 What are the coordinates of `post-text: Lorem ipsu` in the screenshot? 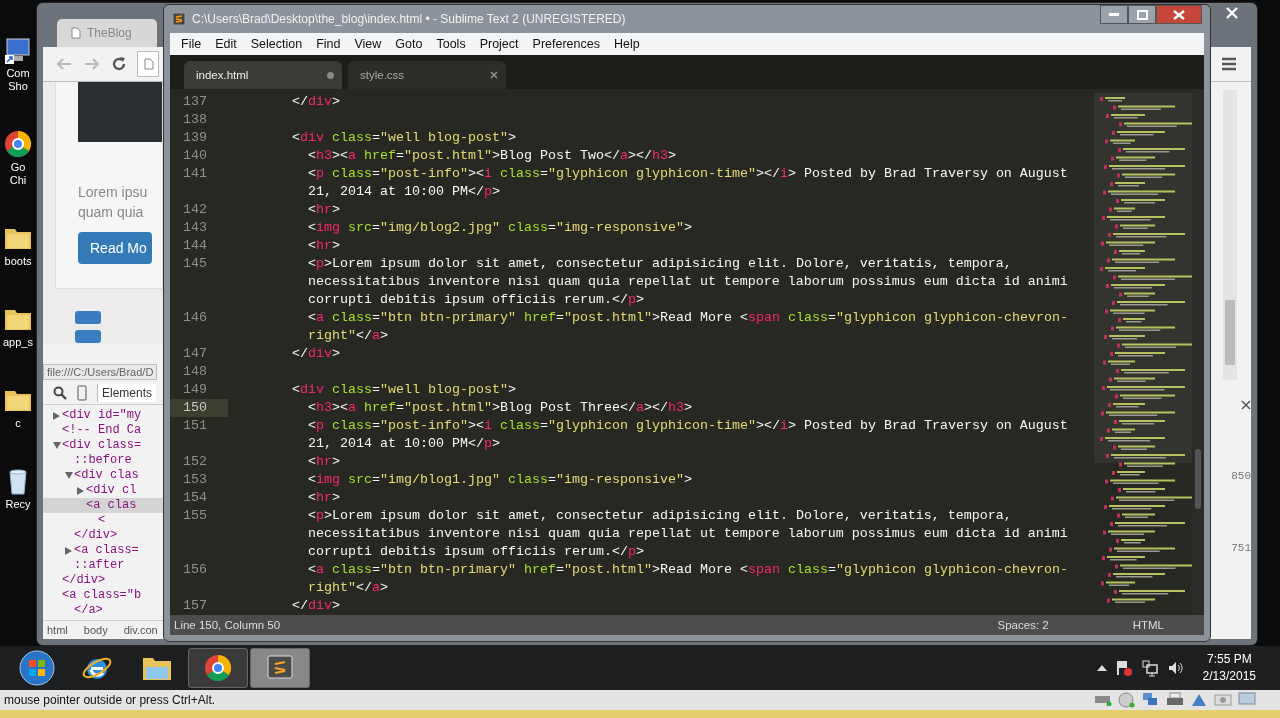 It's located at (113, 192).